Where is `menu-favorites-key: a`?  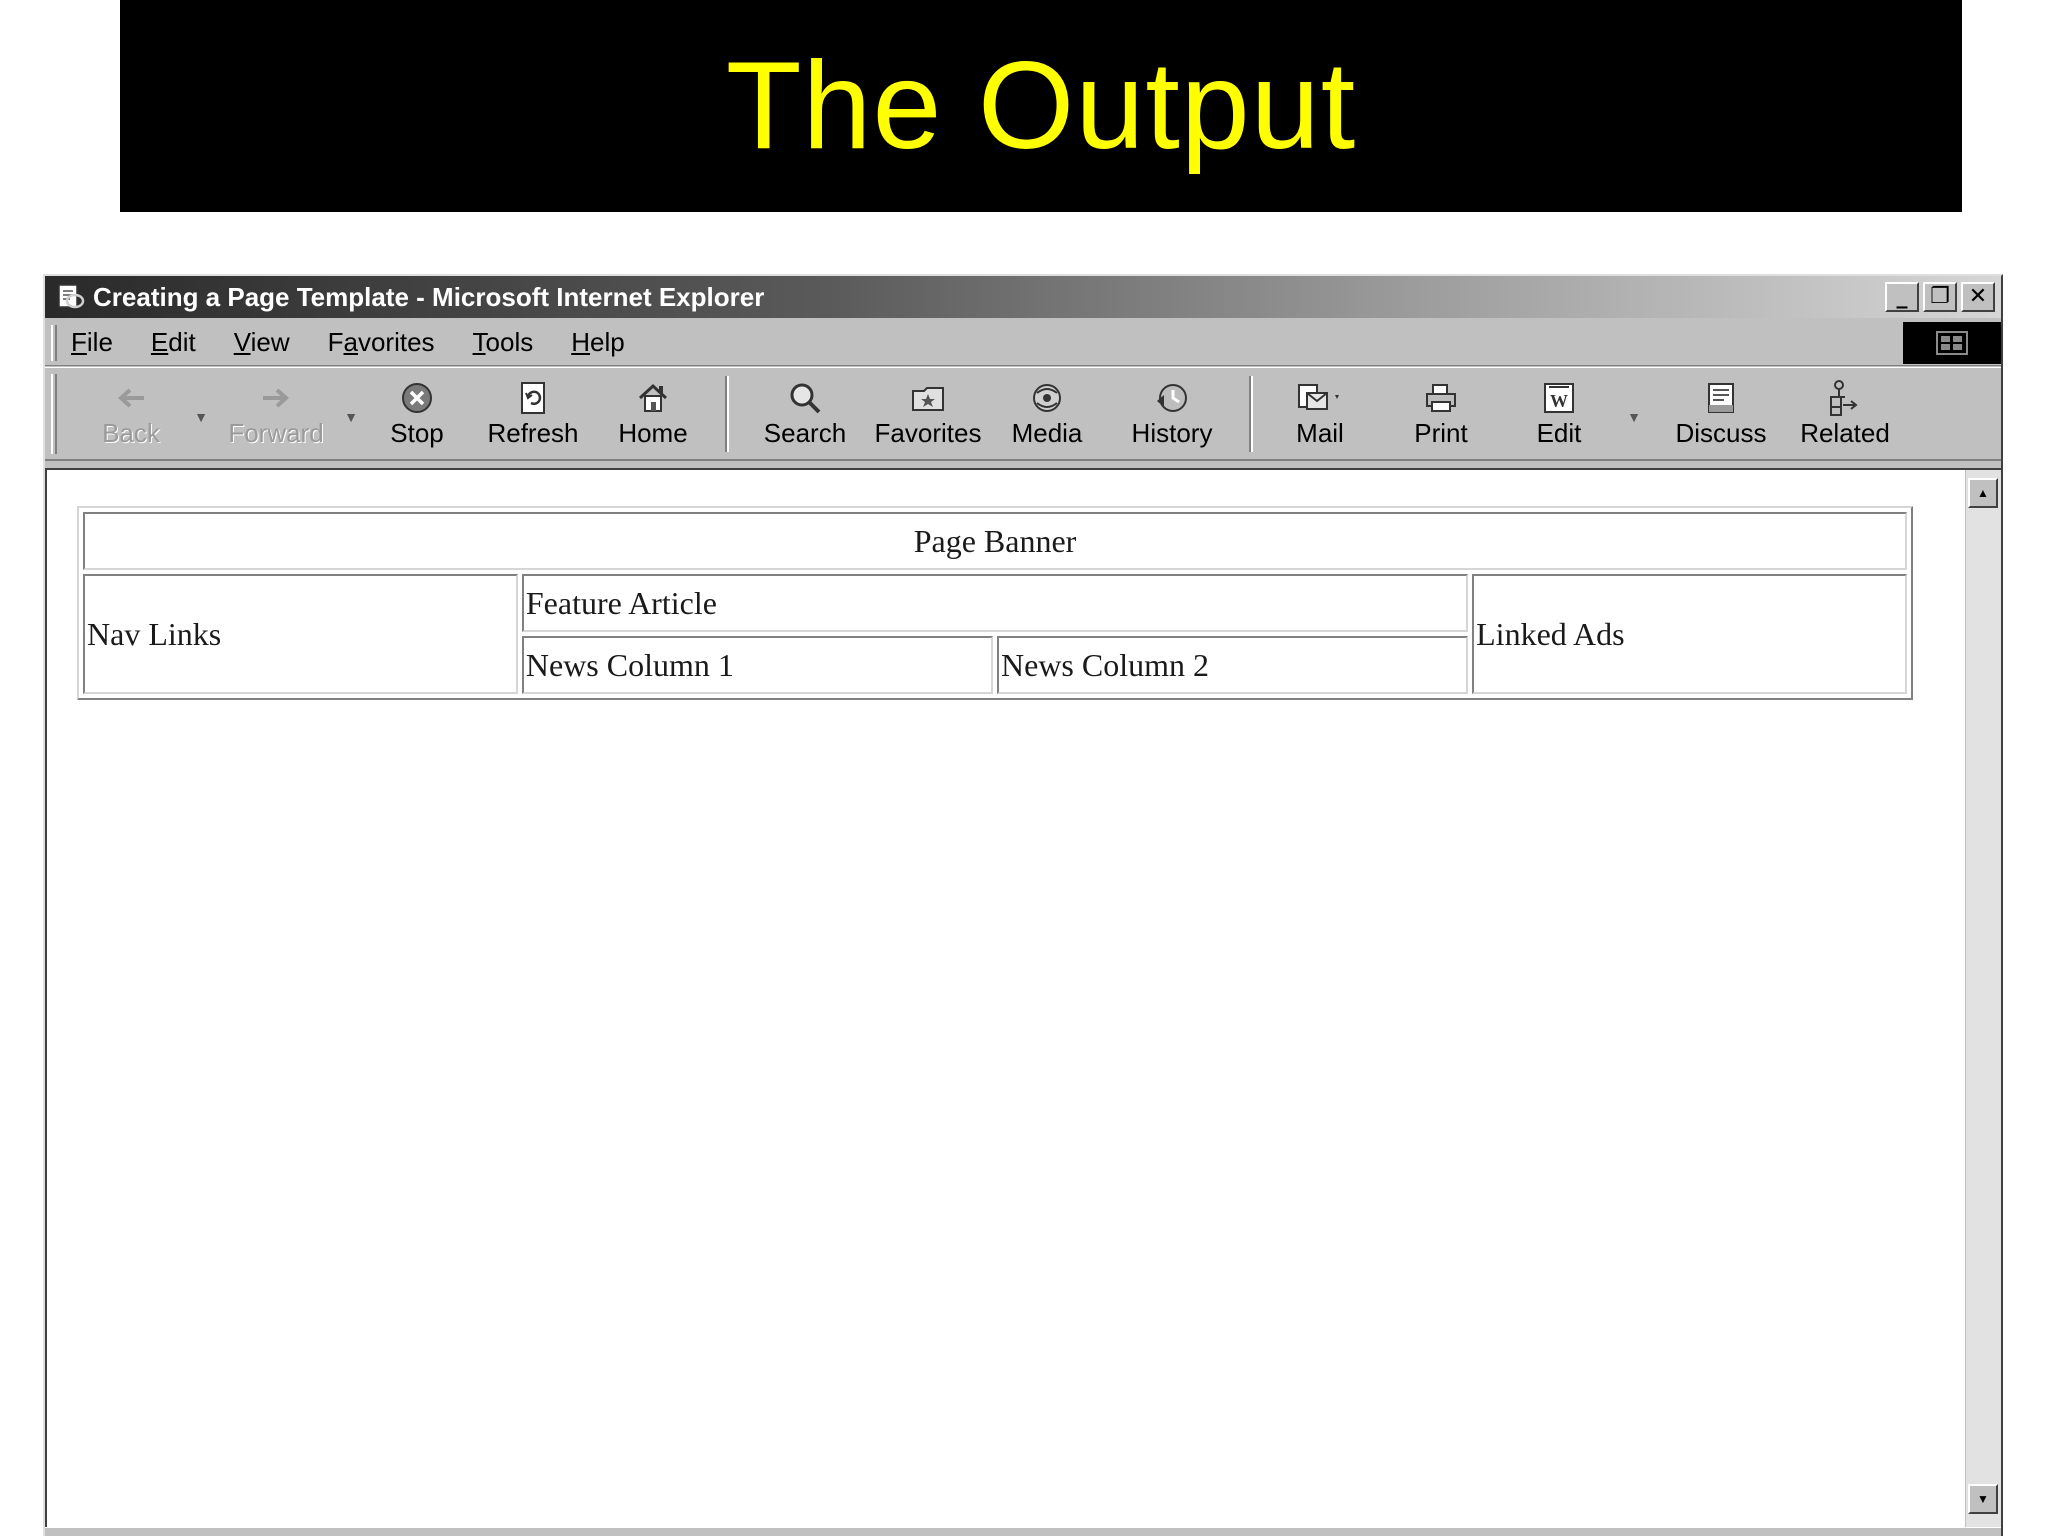
menu-favorites-key: a is located at coordinates (350, 342).